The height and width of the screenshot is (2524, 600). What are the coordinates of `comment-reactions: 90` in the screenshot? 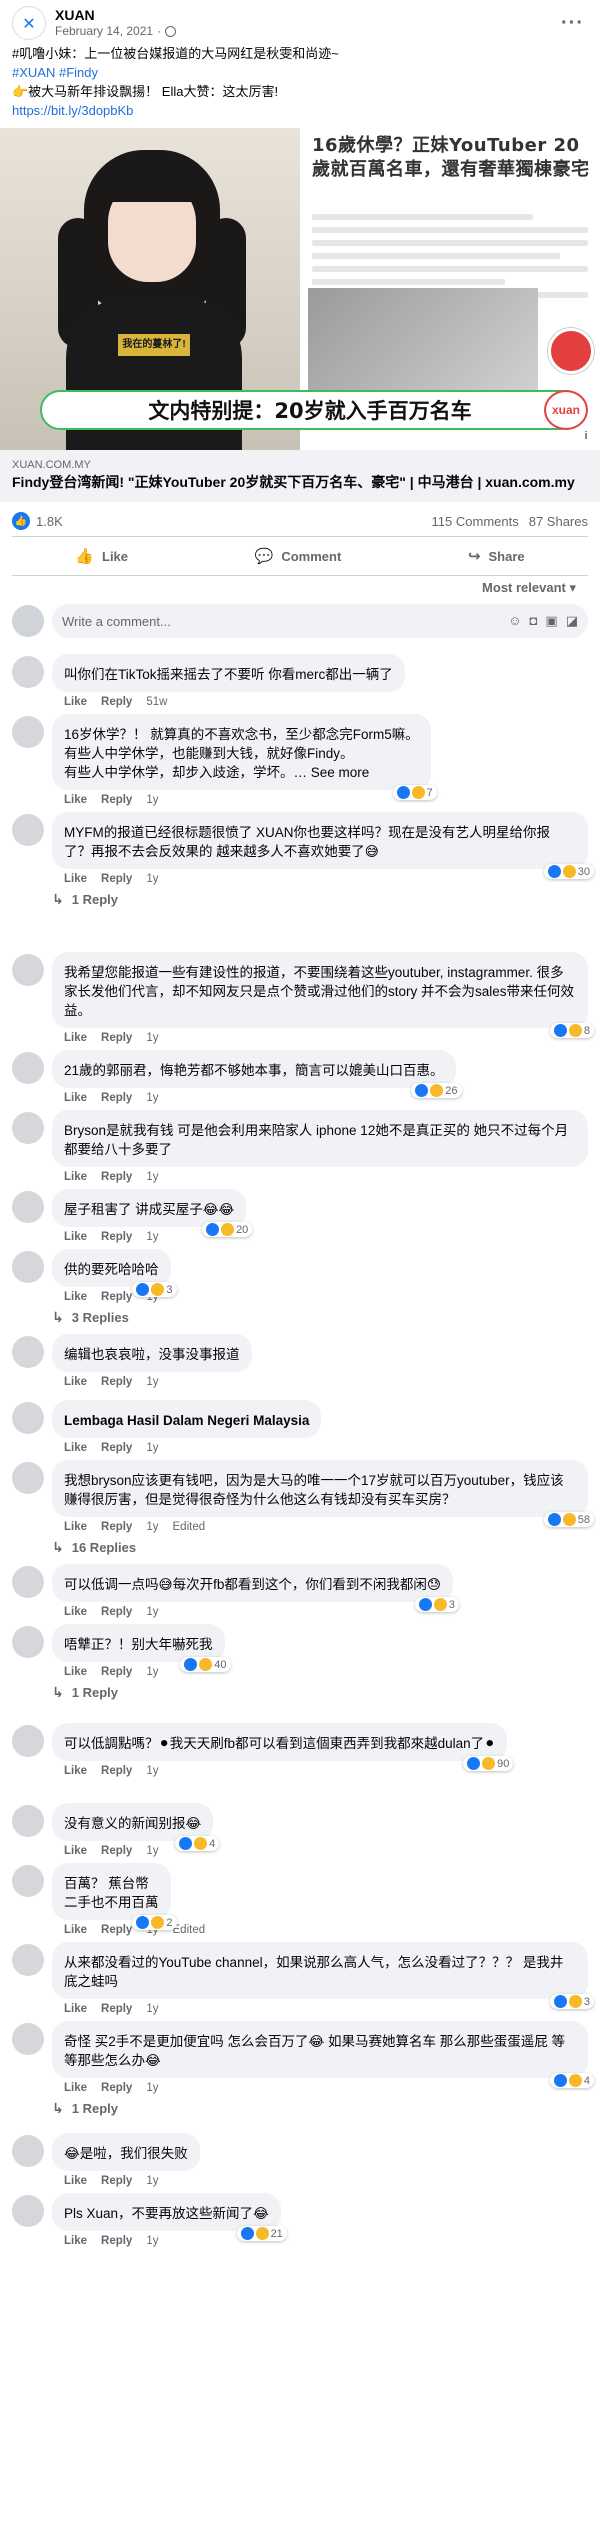 It's located at (488, 1763).